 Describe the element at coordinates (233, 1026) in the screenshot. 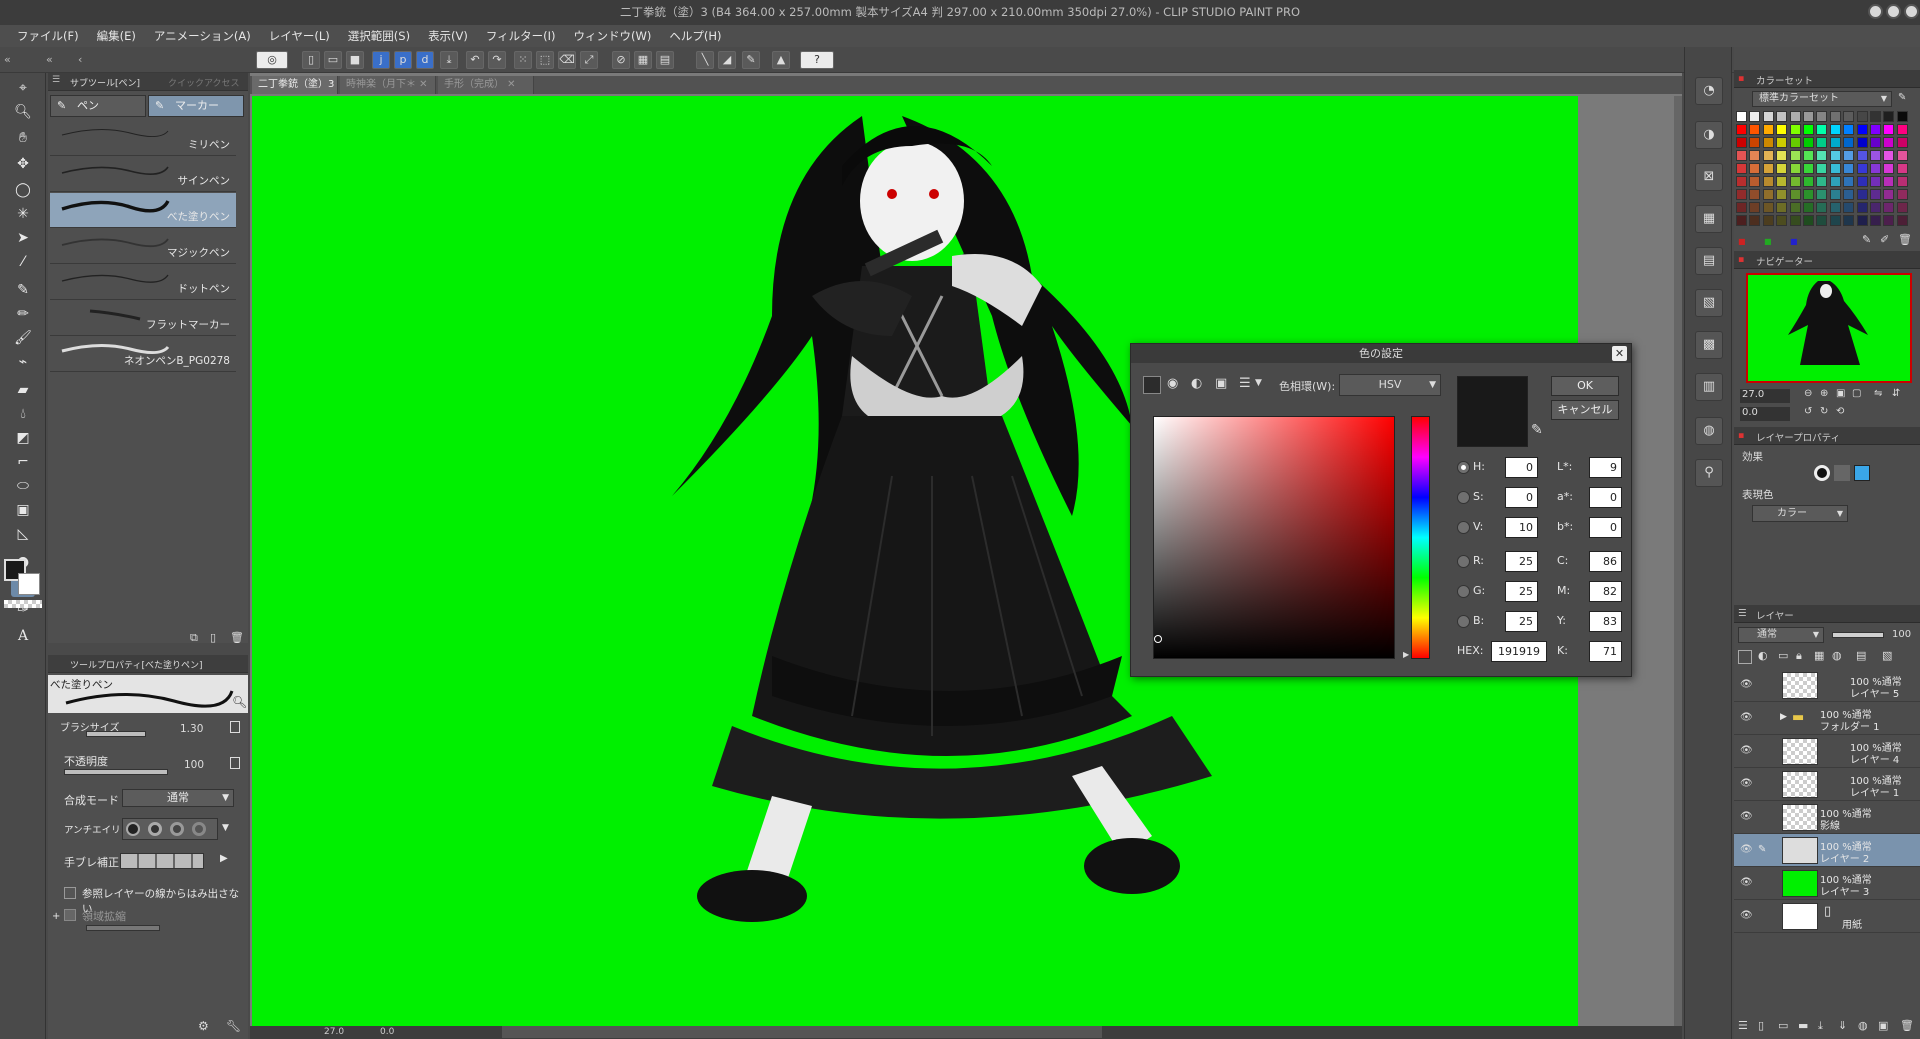

I see `wrench-icon: 🔧︎` at that location.